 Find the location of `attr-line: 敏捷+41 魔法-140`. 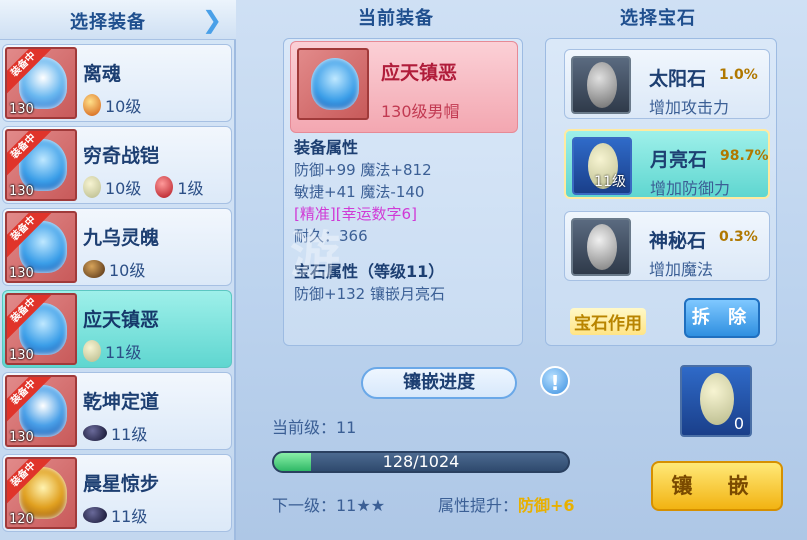

attr-line: 敏捷+41 魔法-140 is located at coordinates (359, 192).